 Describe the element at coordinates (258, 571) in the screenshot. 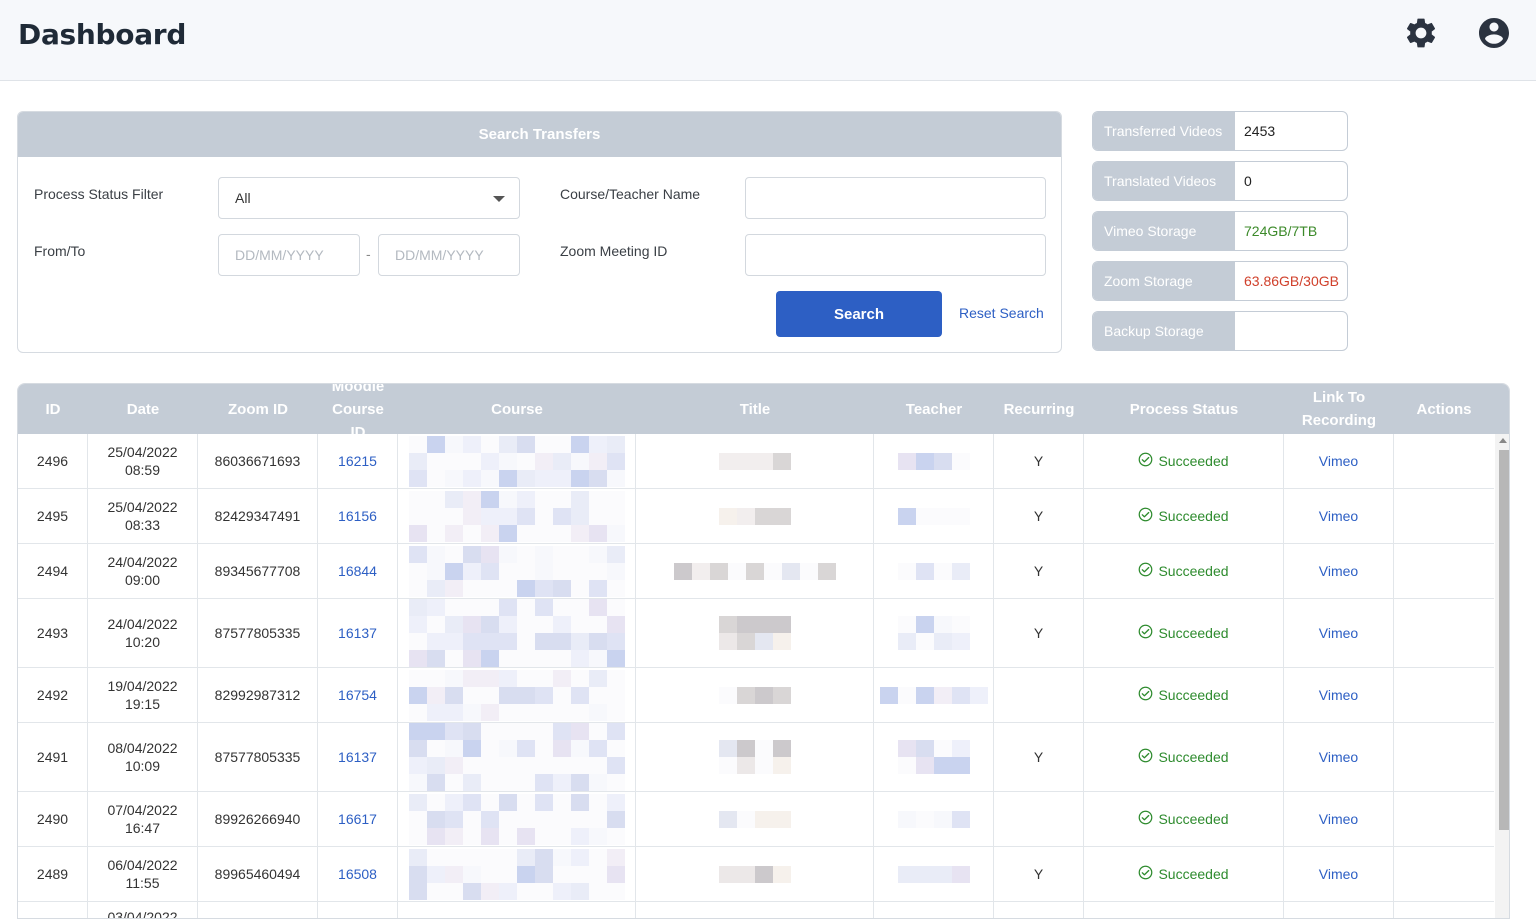

I see `row-zoom-id: 89345677708` at that location.